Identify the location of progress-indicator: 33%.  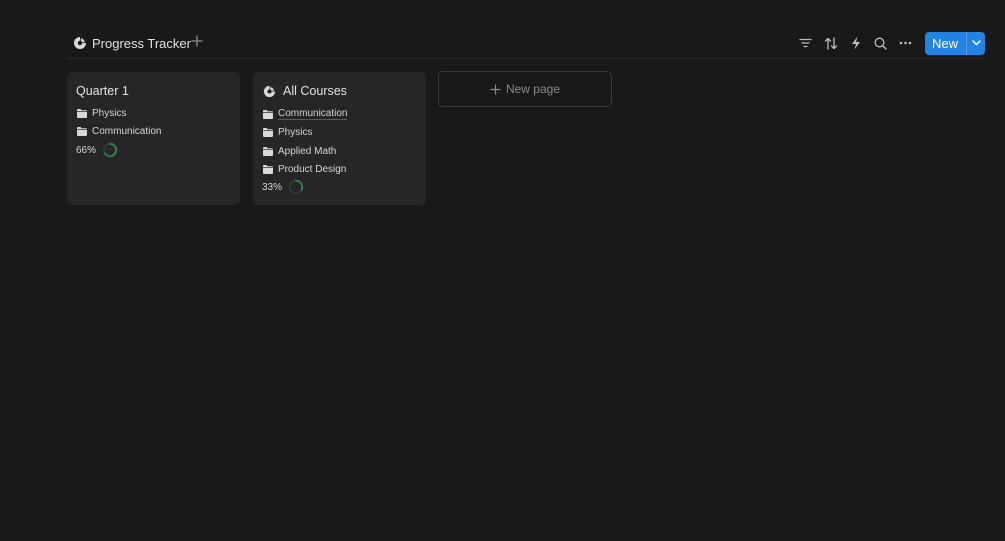
(283, 187).